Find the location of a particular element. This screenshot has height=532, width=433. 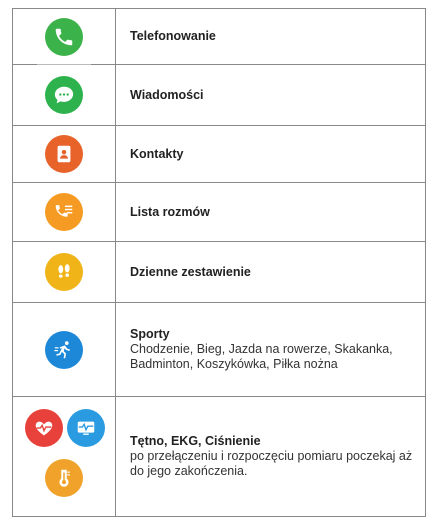

footsteps-icon is located at coordinates (64, 272).